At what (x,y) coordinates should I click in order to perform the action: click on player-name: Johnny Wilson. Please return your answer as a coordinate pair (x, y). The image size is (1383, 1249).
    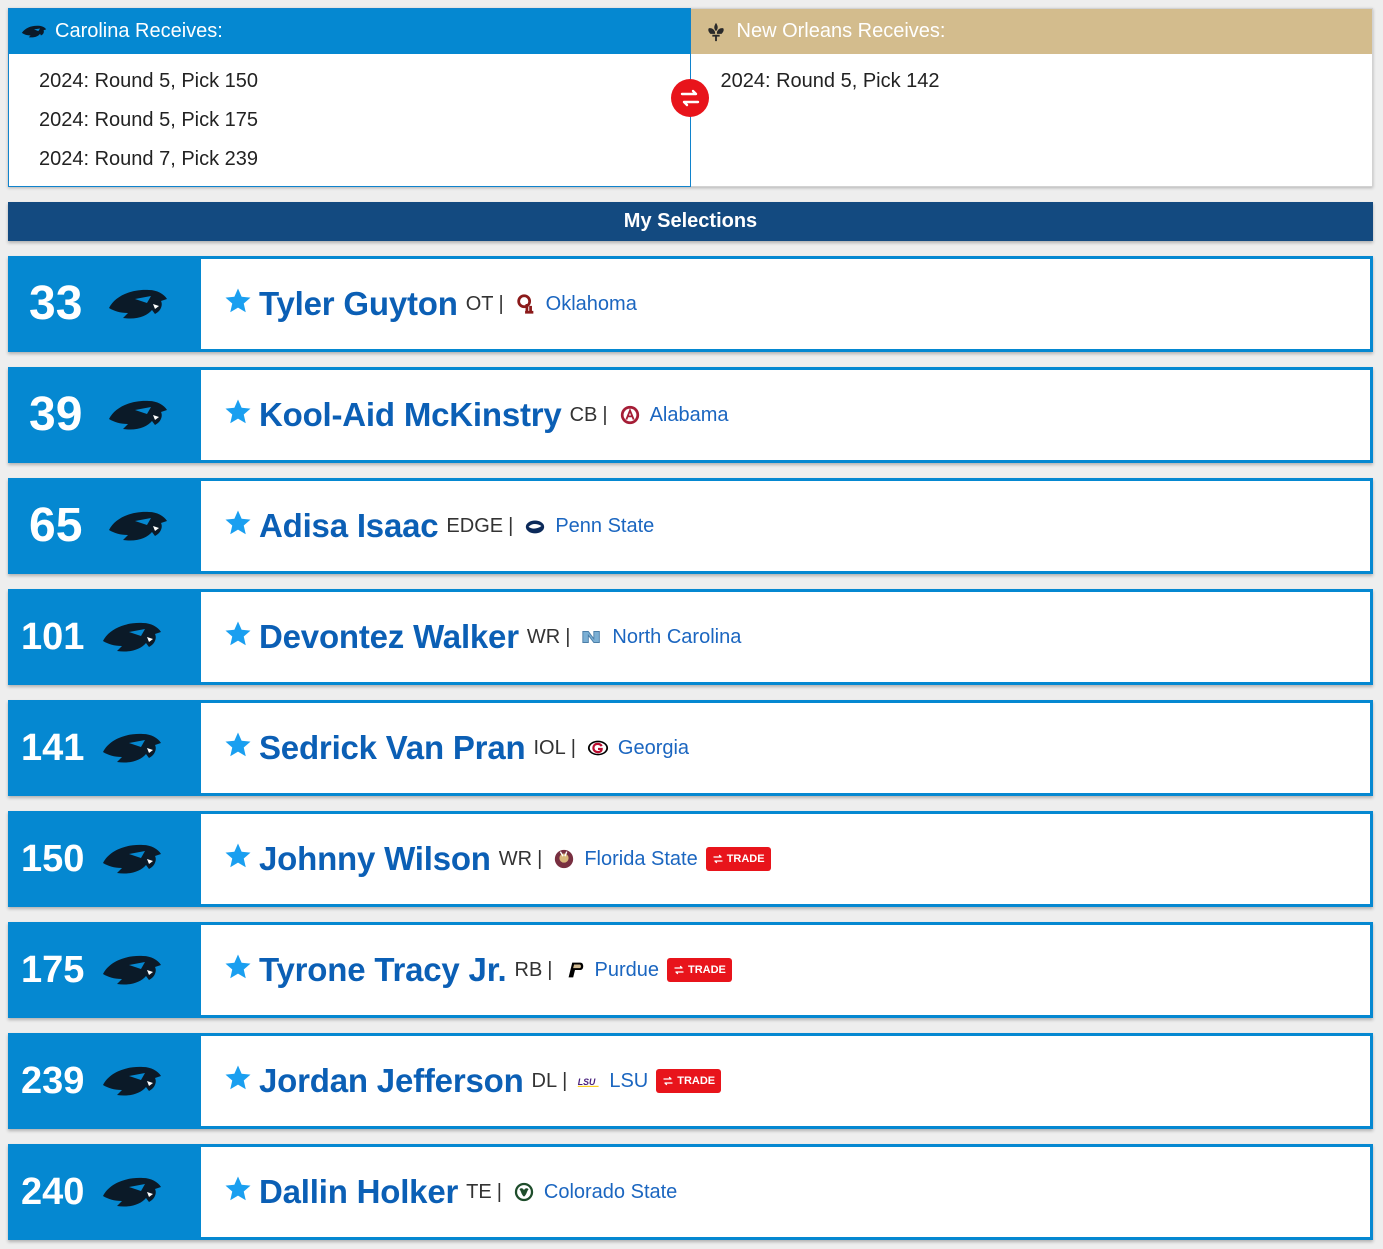
    Looking at the image, I should click on (375, 859).